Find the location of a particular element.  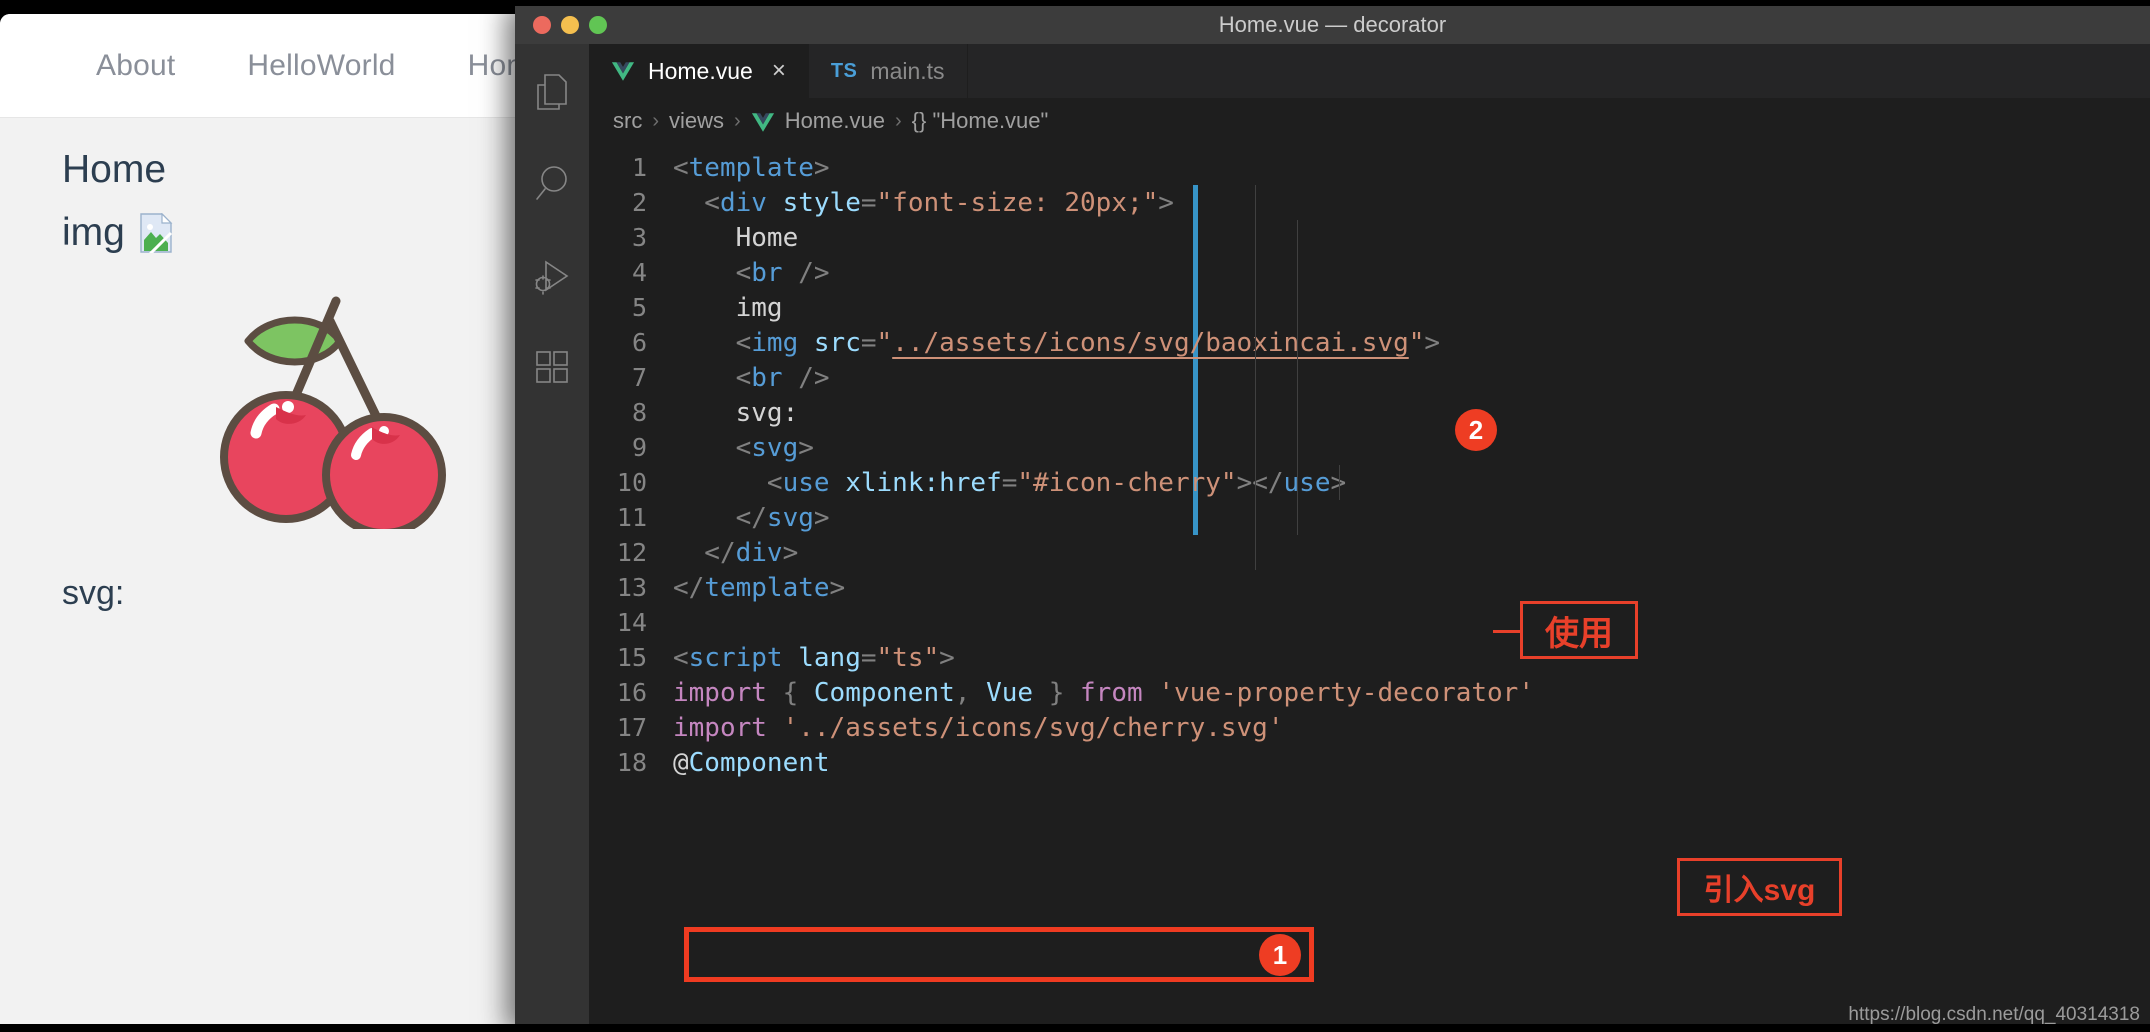

code-line: 8 svg: is located at coordinates (1369, 412).